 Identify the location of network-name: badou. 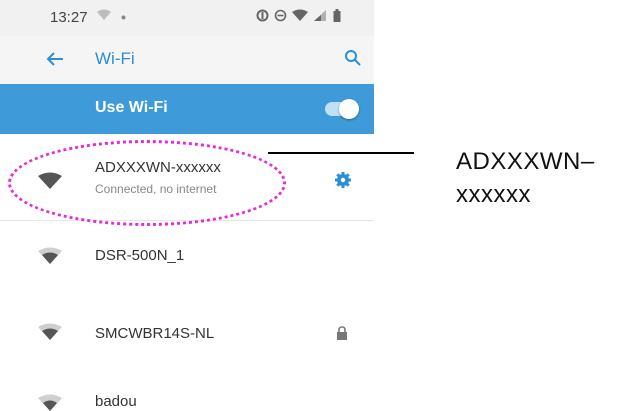
(116, 401).